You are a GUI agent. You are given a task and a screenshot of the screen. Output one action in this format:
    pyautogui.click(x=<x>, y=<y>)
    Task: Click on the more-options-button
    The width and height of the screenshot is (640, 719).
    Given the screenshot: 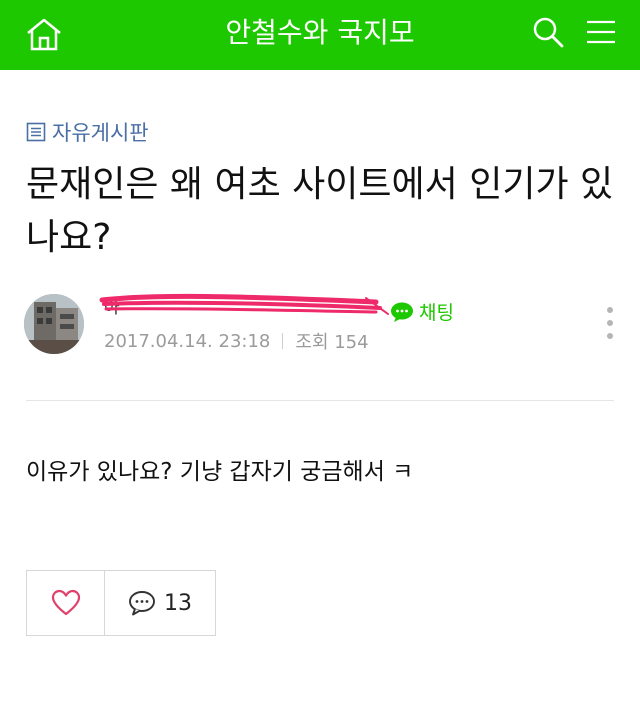 What is the action you would take?
    pyautogui.click(x=610, y=324)
    